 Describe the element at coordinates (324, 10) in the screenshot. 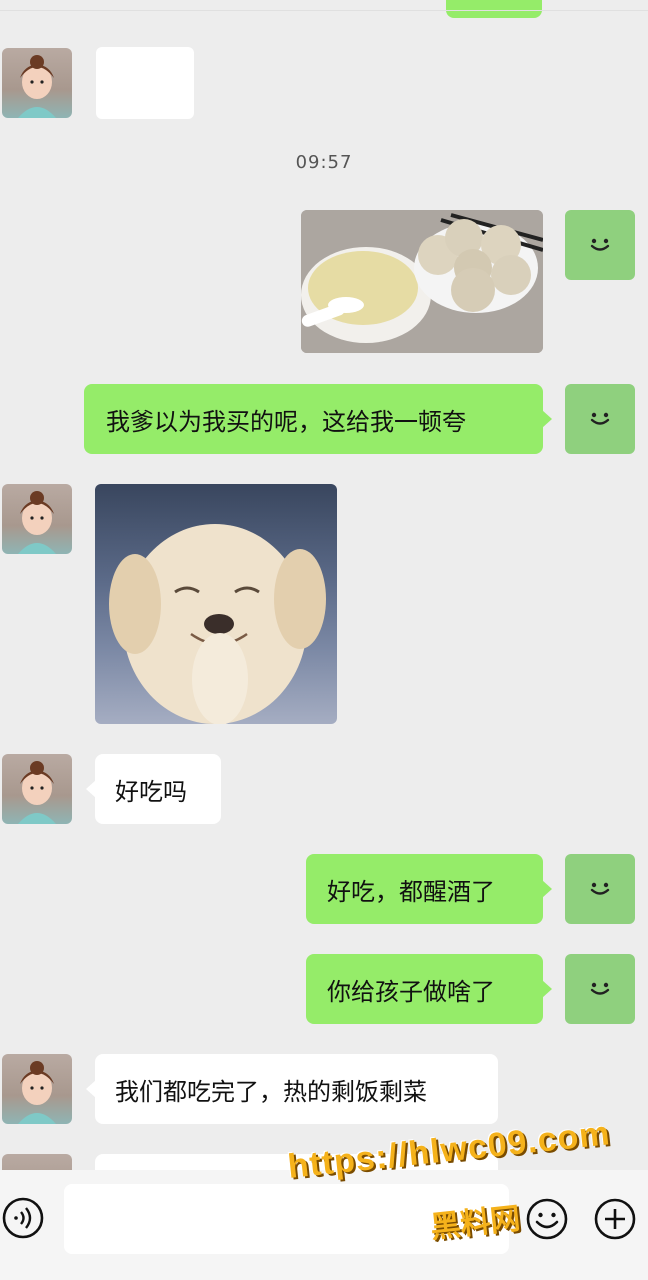

I see `divider` at that location.